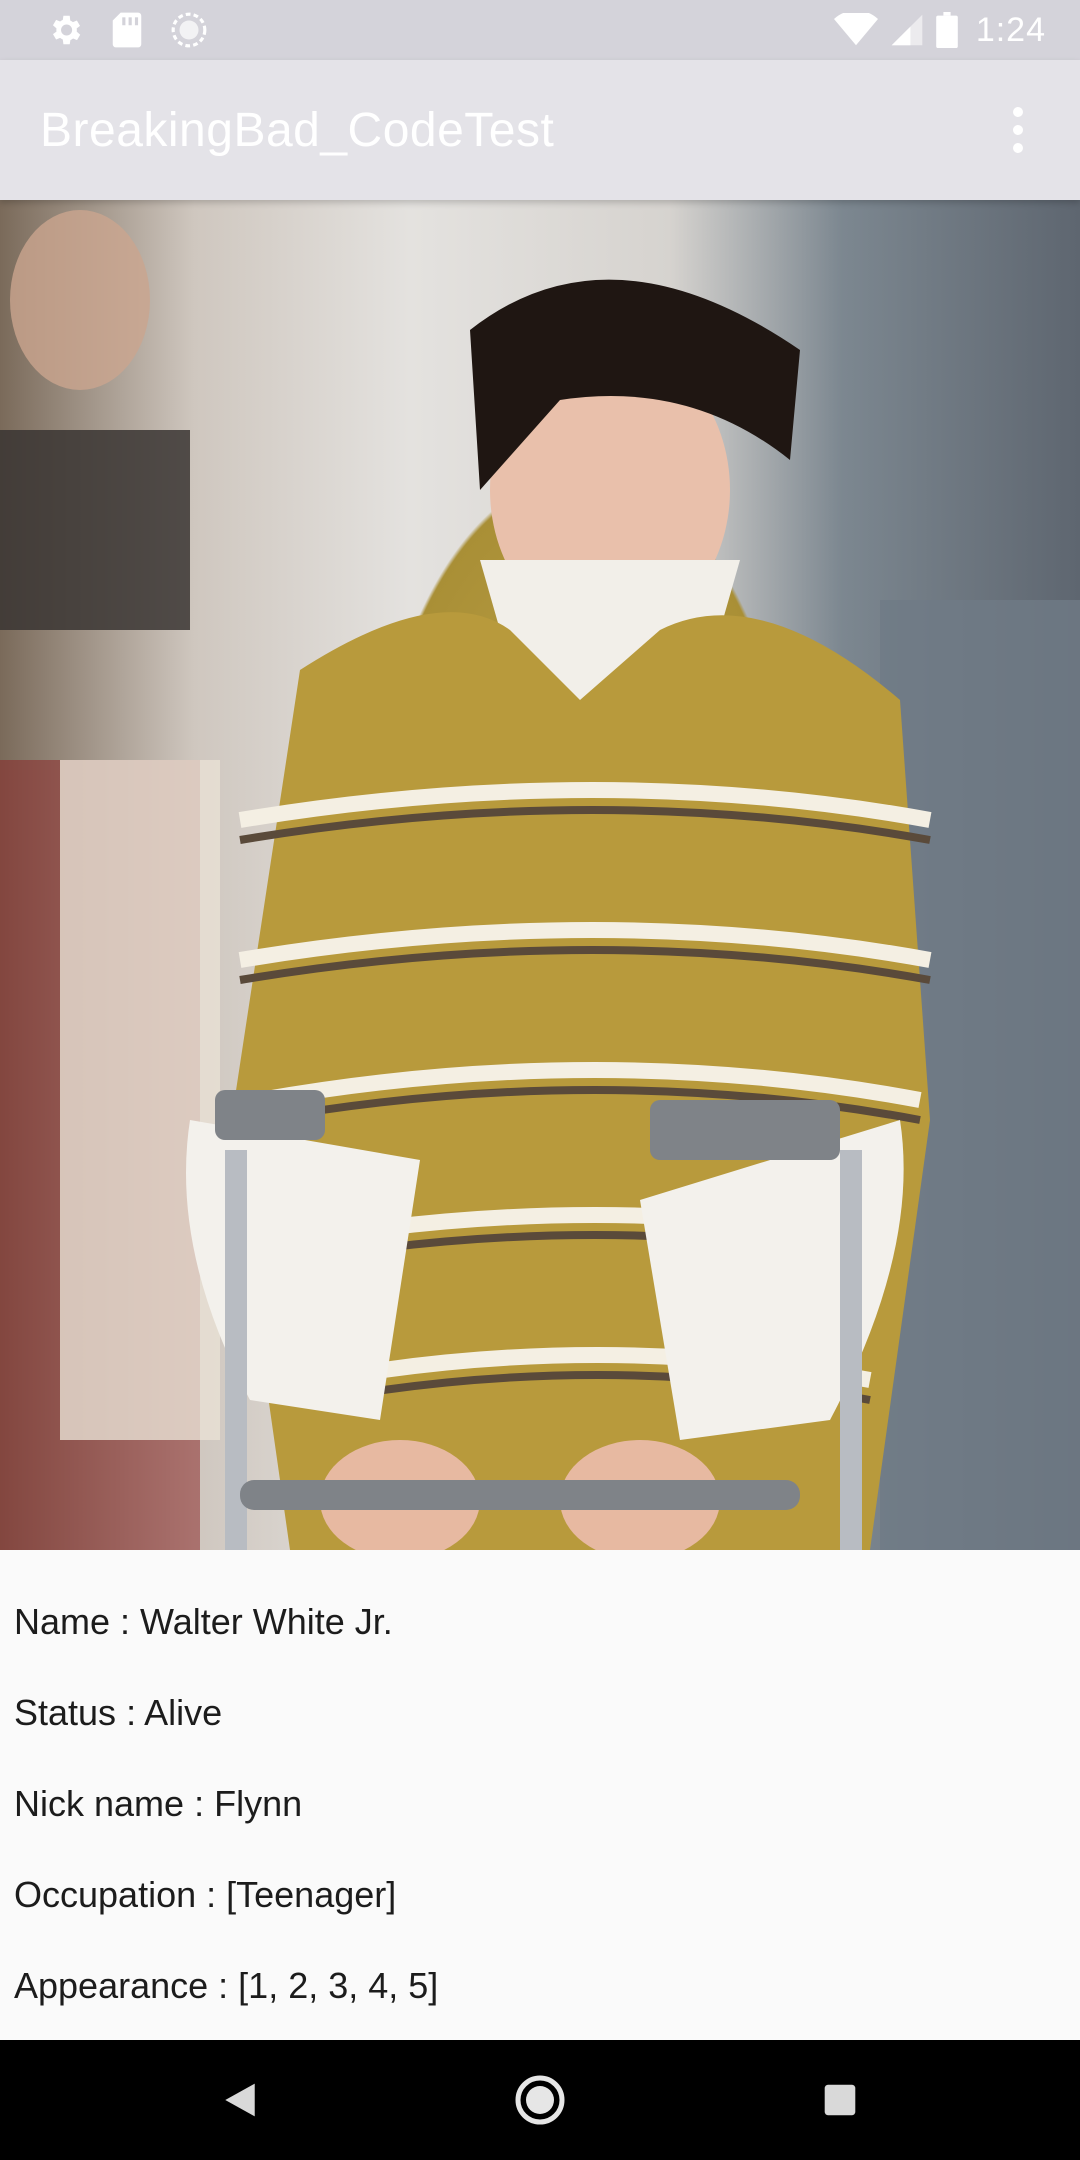  Describe the element at coordinates (1010, 29) in the screenshot. I see `status-time: 1:24` at that location.